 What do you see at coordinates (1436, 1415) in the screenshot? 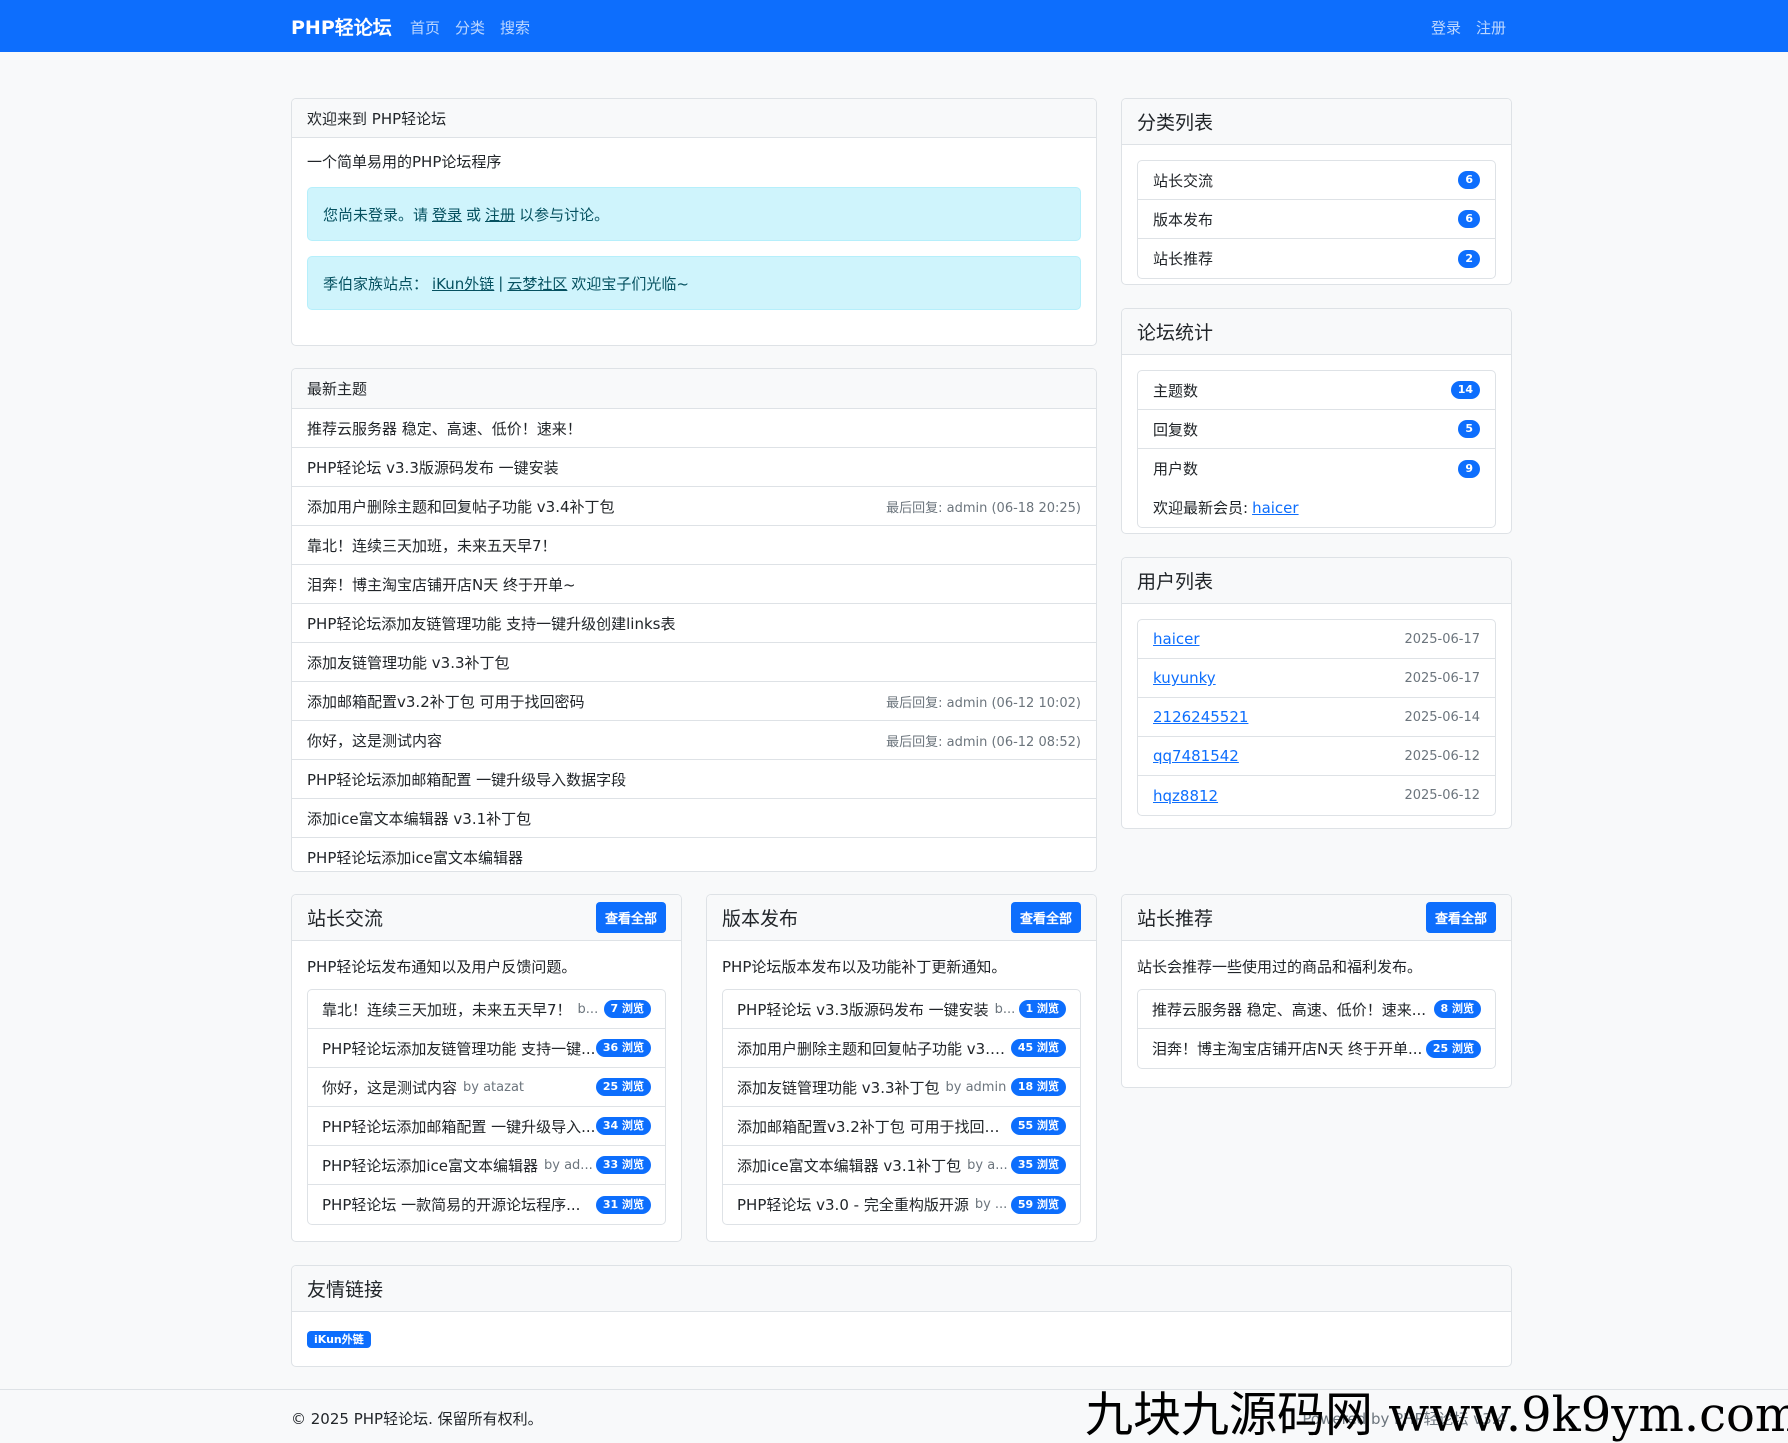
I see `watermark: 九块九源码网 www.9k9ym.com` at bounding box center [1436, 1415].